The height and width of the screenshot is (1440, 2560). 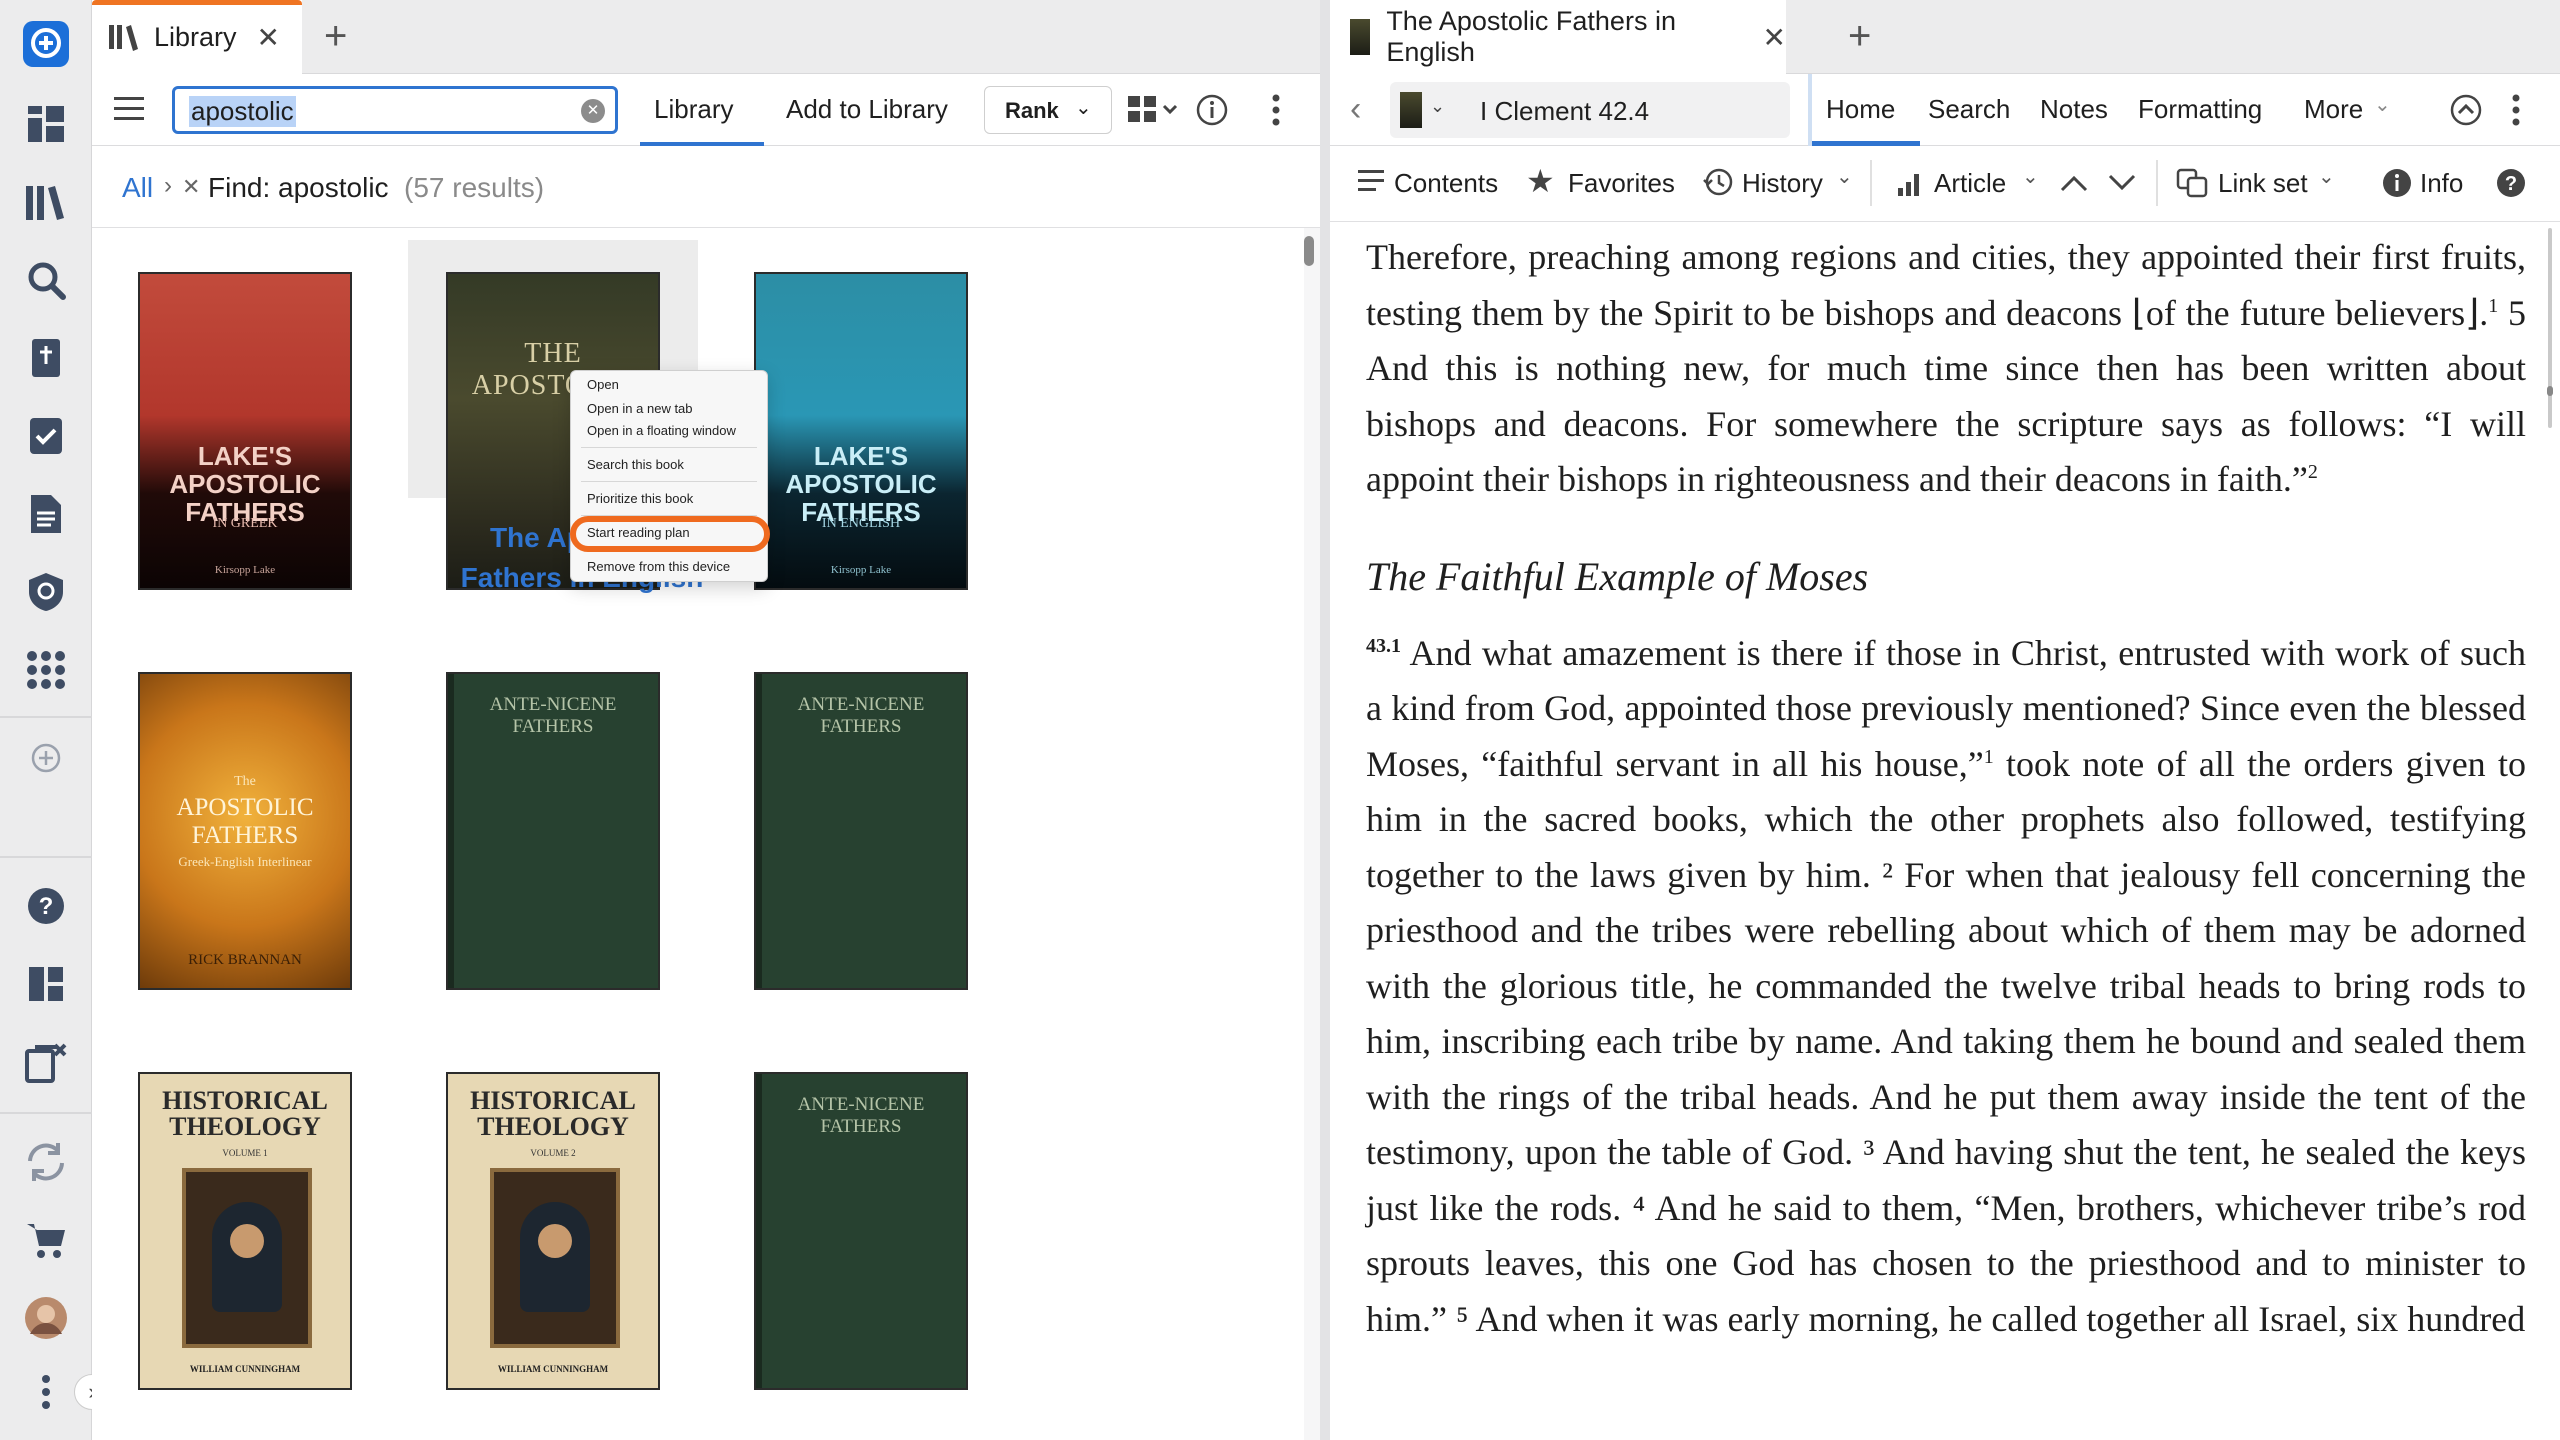 I want to click on reference-text: I Clement 42.4, so click(x=1564, y=111).